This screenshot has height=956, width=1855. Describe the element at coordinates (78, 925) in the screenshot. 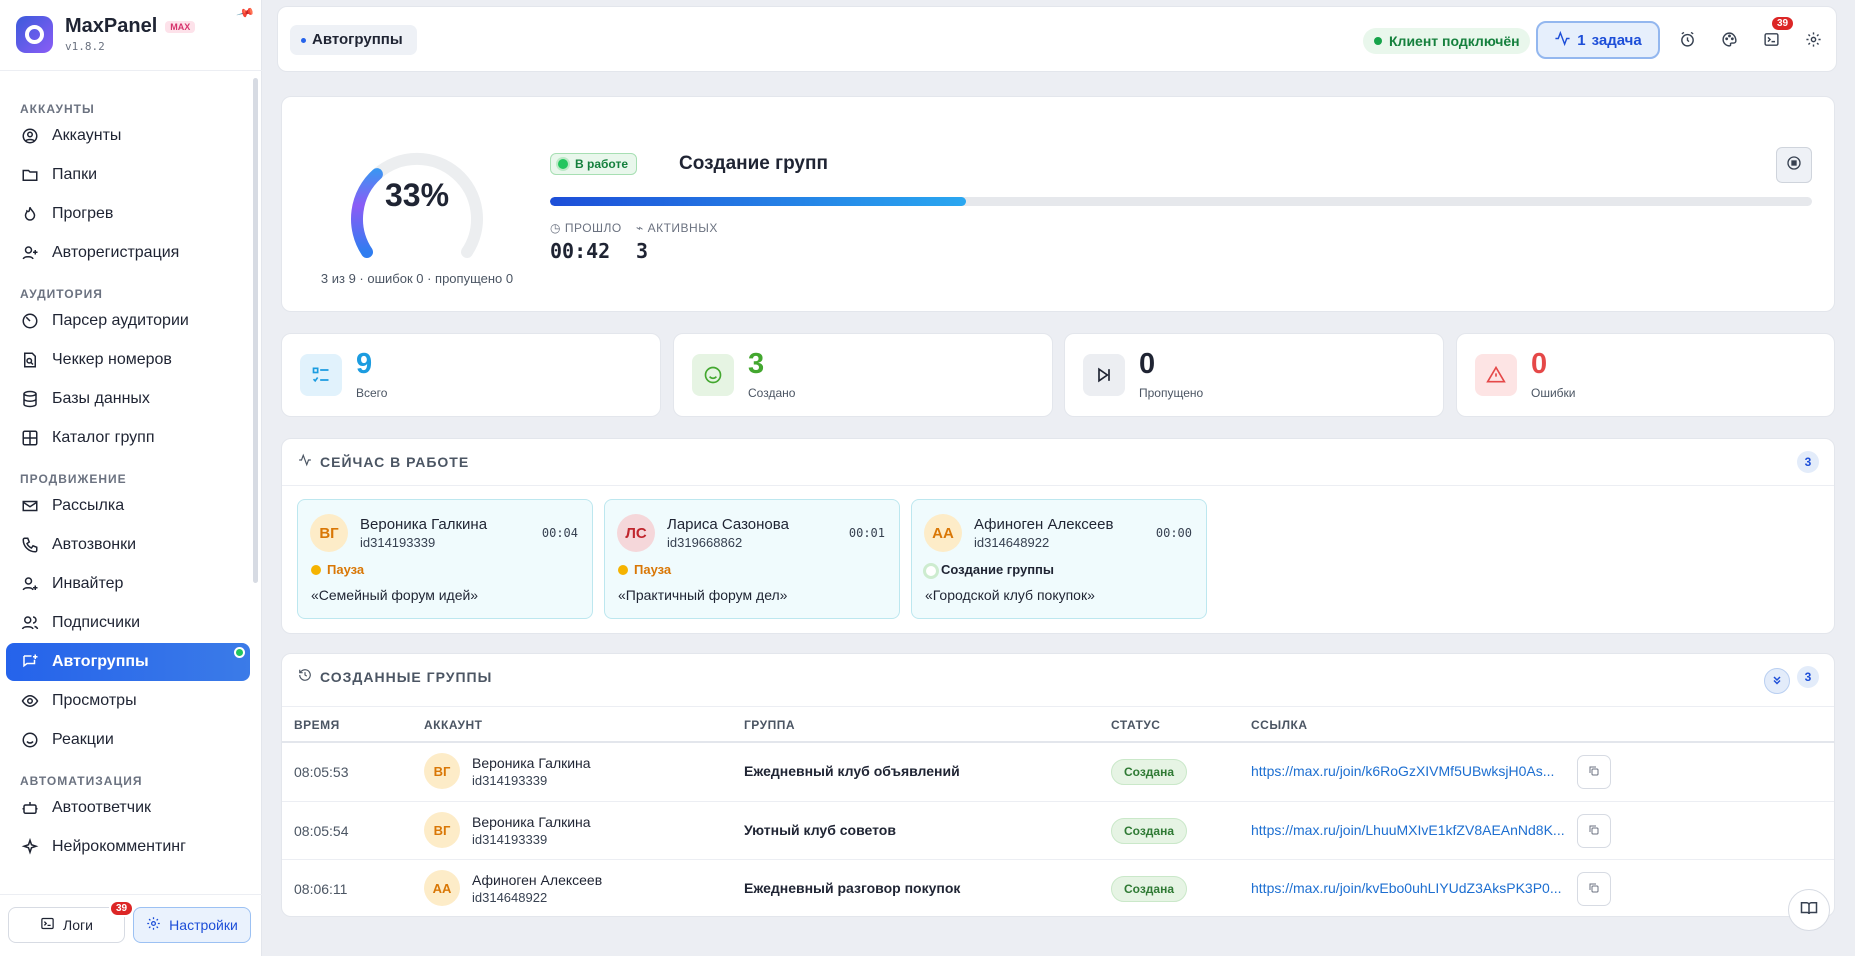

I see `logs-label: Логи` at that location.